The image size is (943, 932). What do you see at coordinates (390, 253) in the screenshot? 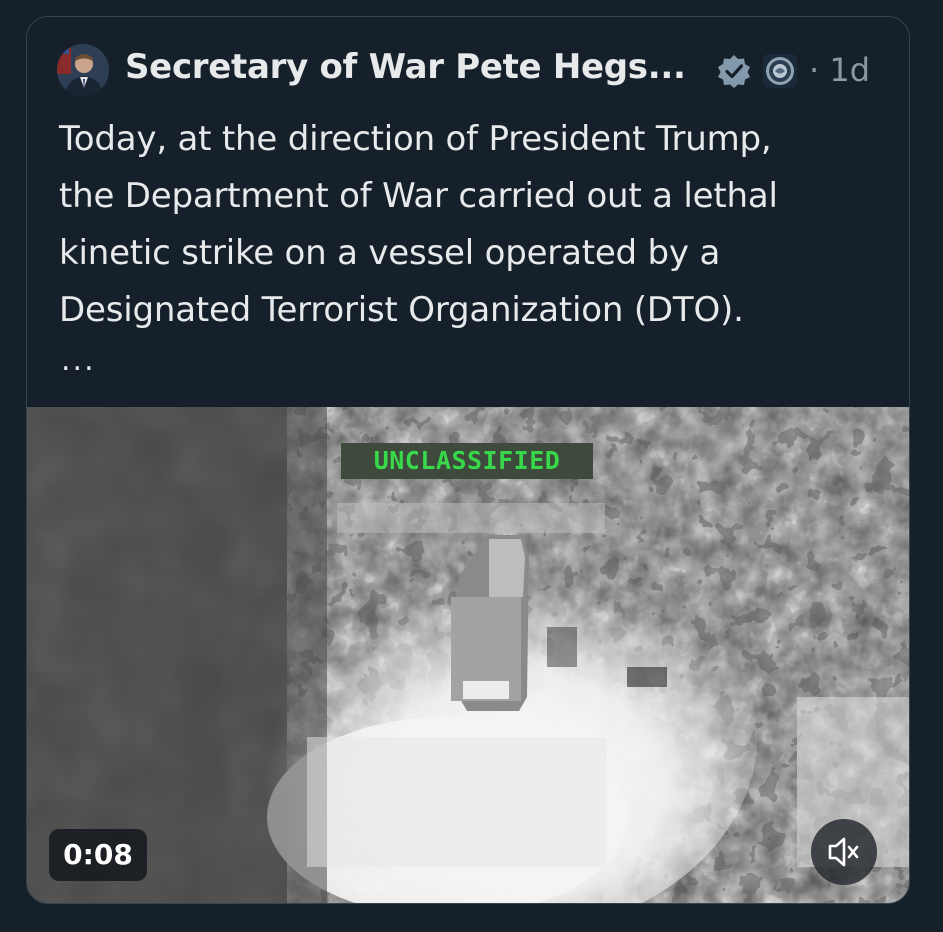
I see `post-text-line: kinetic strike on a vessel operated by a` at bounding box center [390, 253].